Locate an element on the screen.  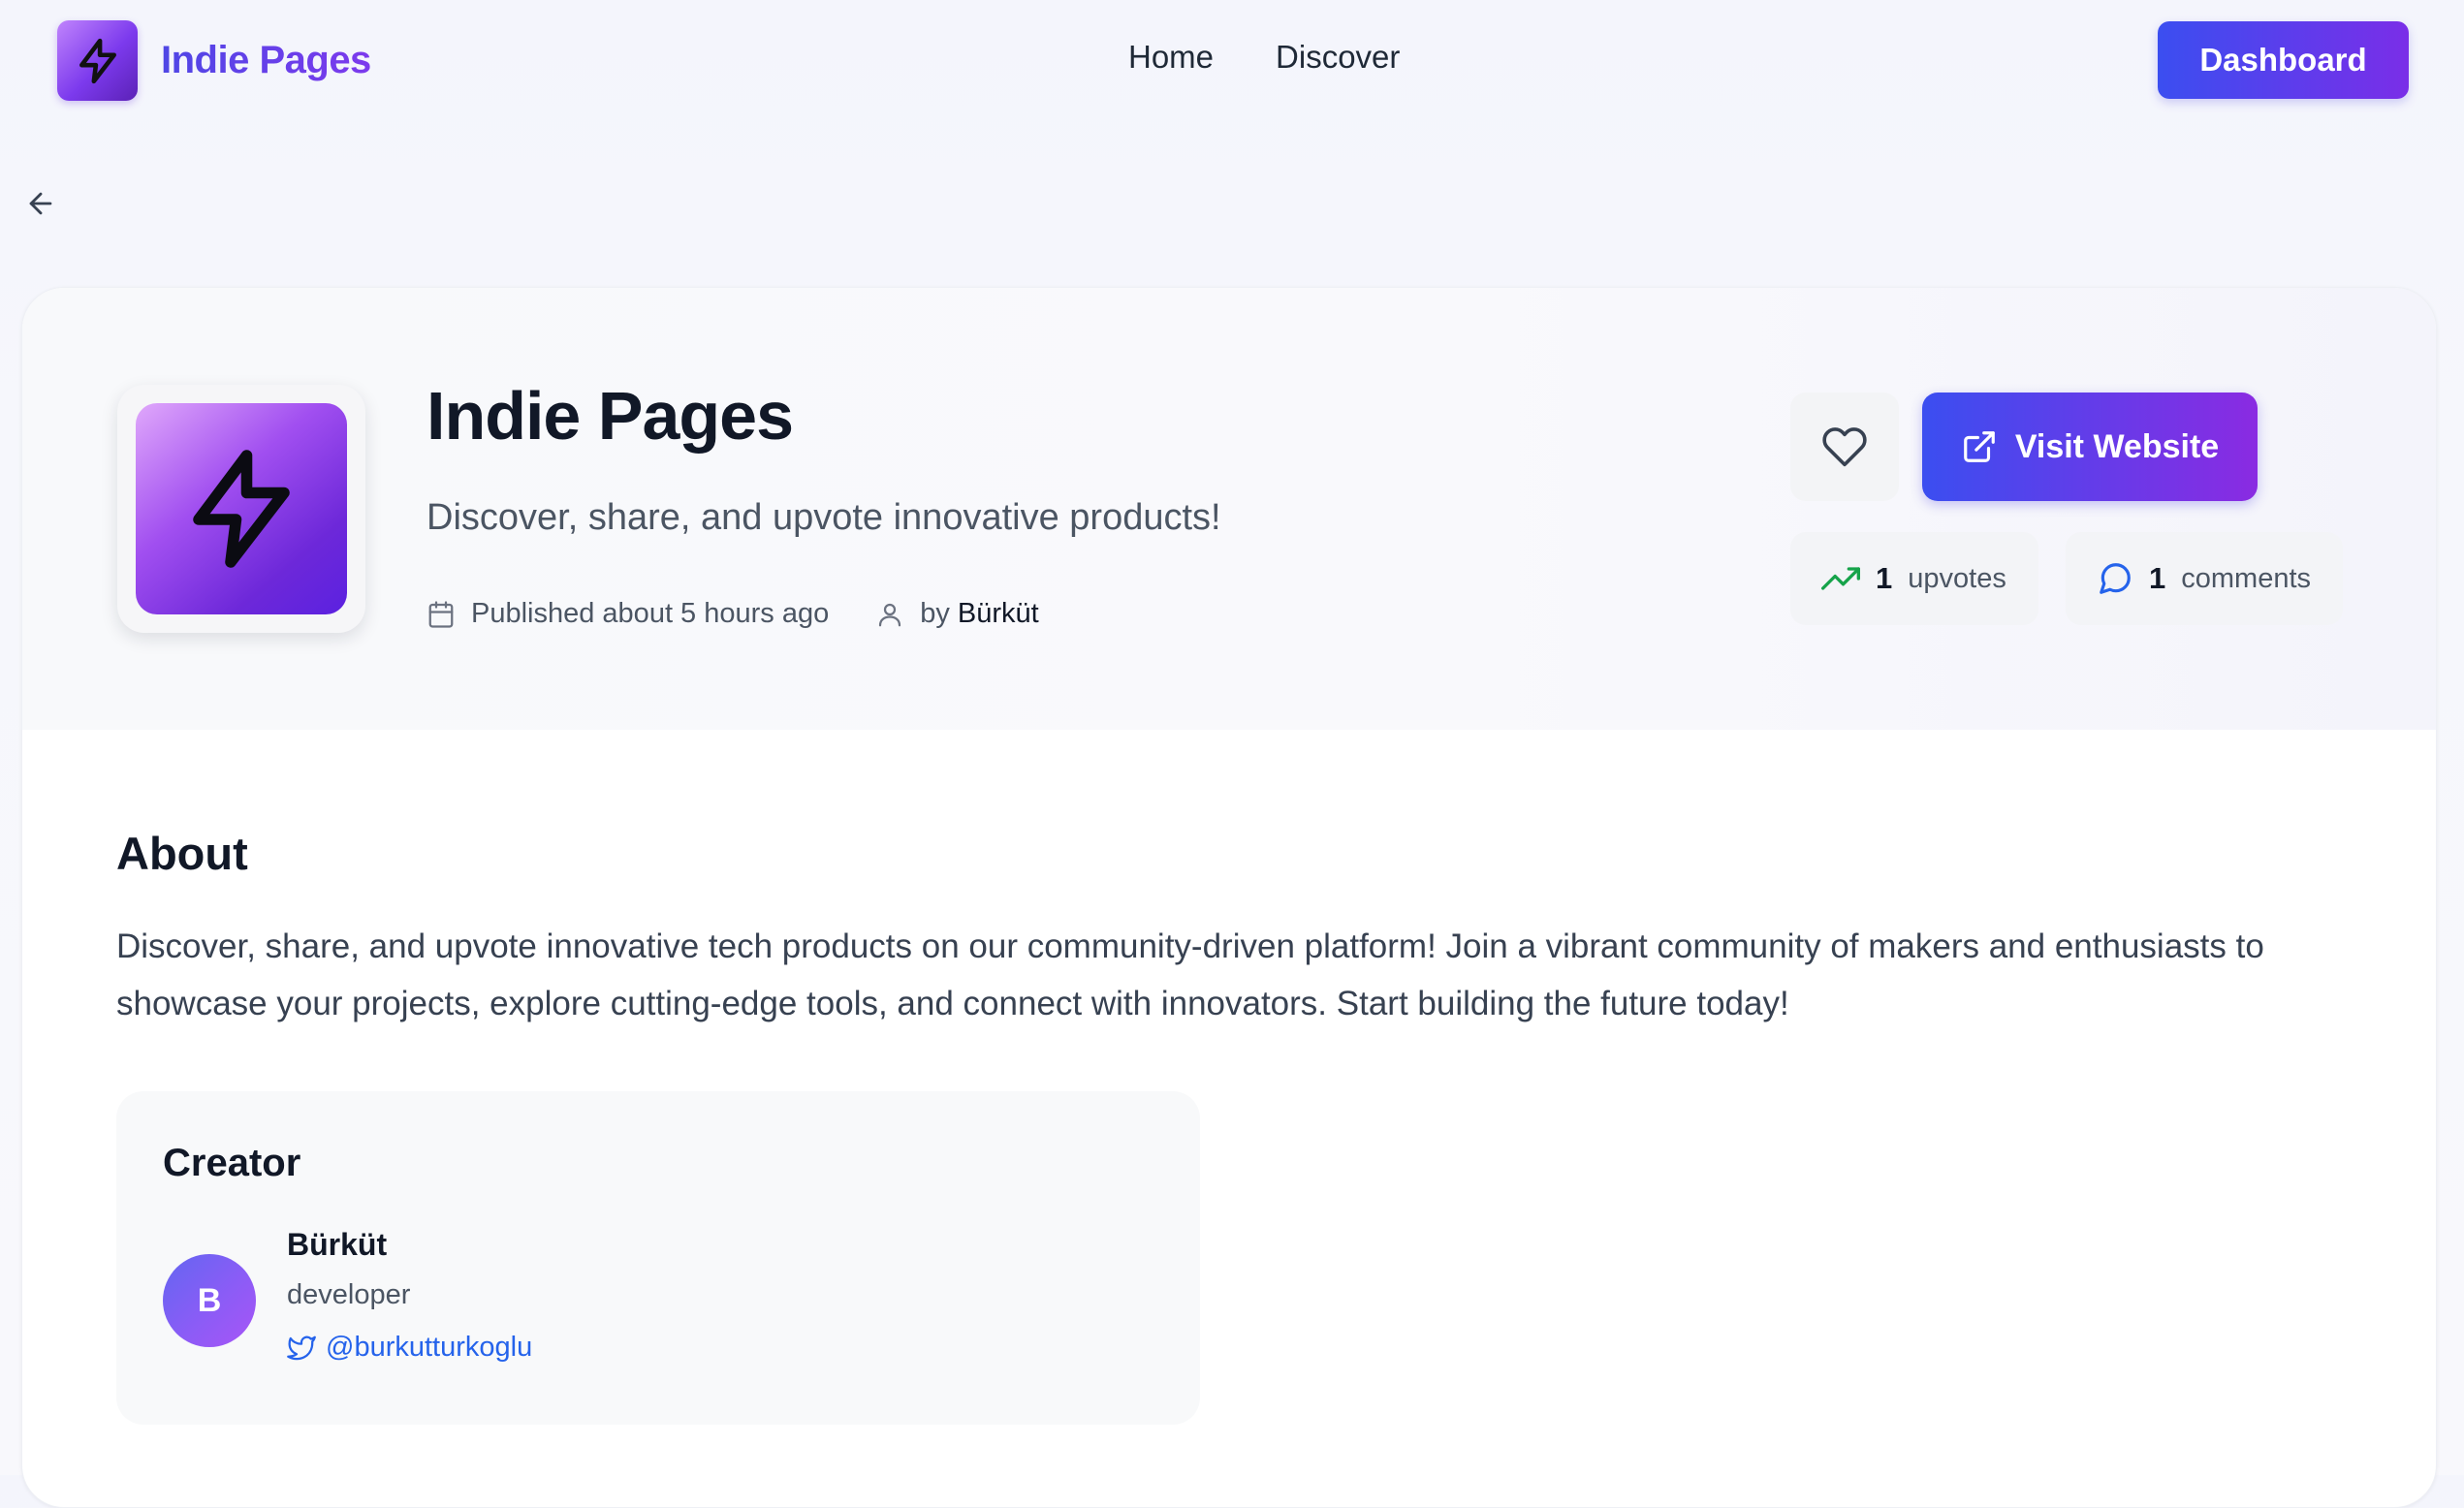
upvotes-stat: 1 upvotes is located at coordinates (1914, 578).